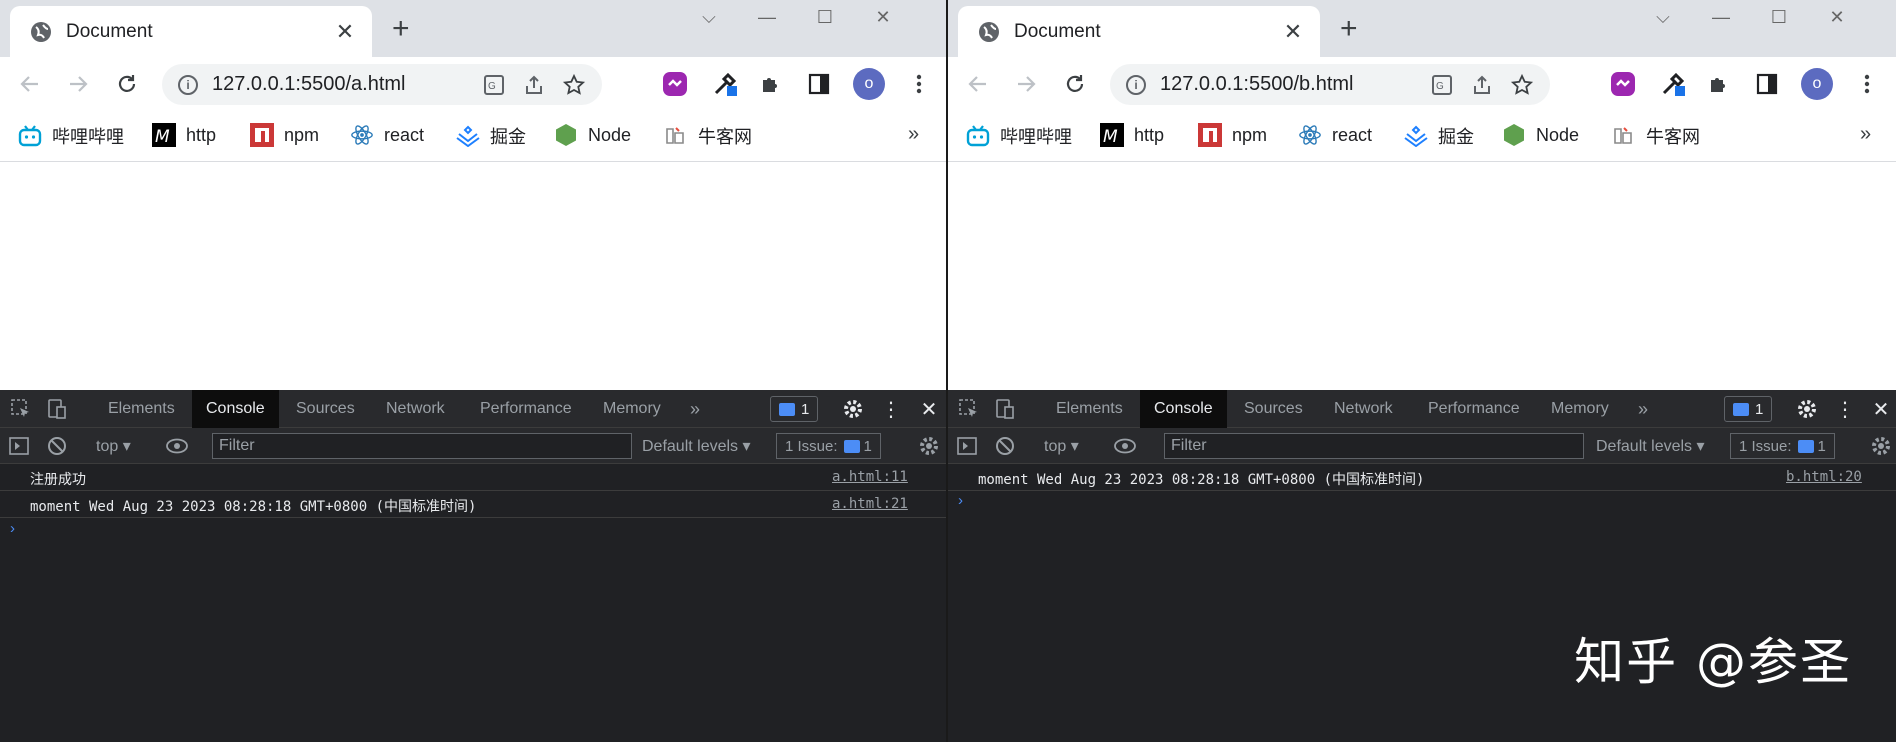 This screenshot has width=1896, height=742. I want to click on address-bar: i 127.0.0.1:5500/a.html G, so click(382, 84).